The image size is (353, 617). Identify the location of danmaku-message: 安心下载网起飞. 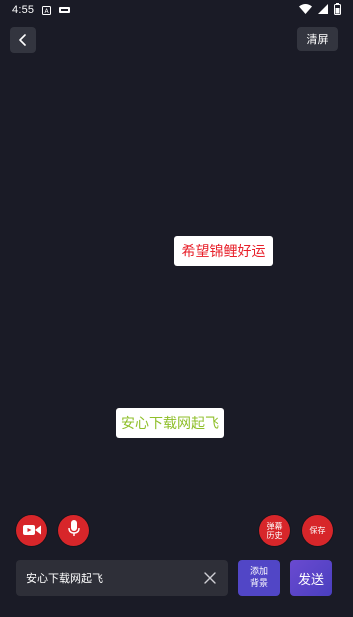
(170, 423).